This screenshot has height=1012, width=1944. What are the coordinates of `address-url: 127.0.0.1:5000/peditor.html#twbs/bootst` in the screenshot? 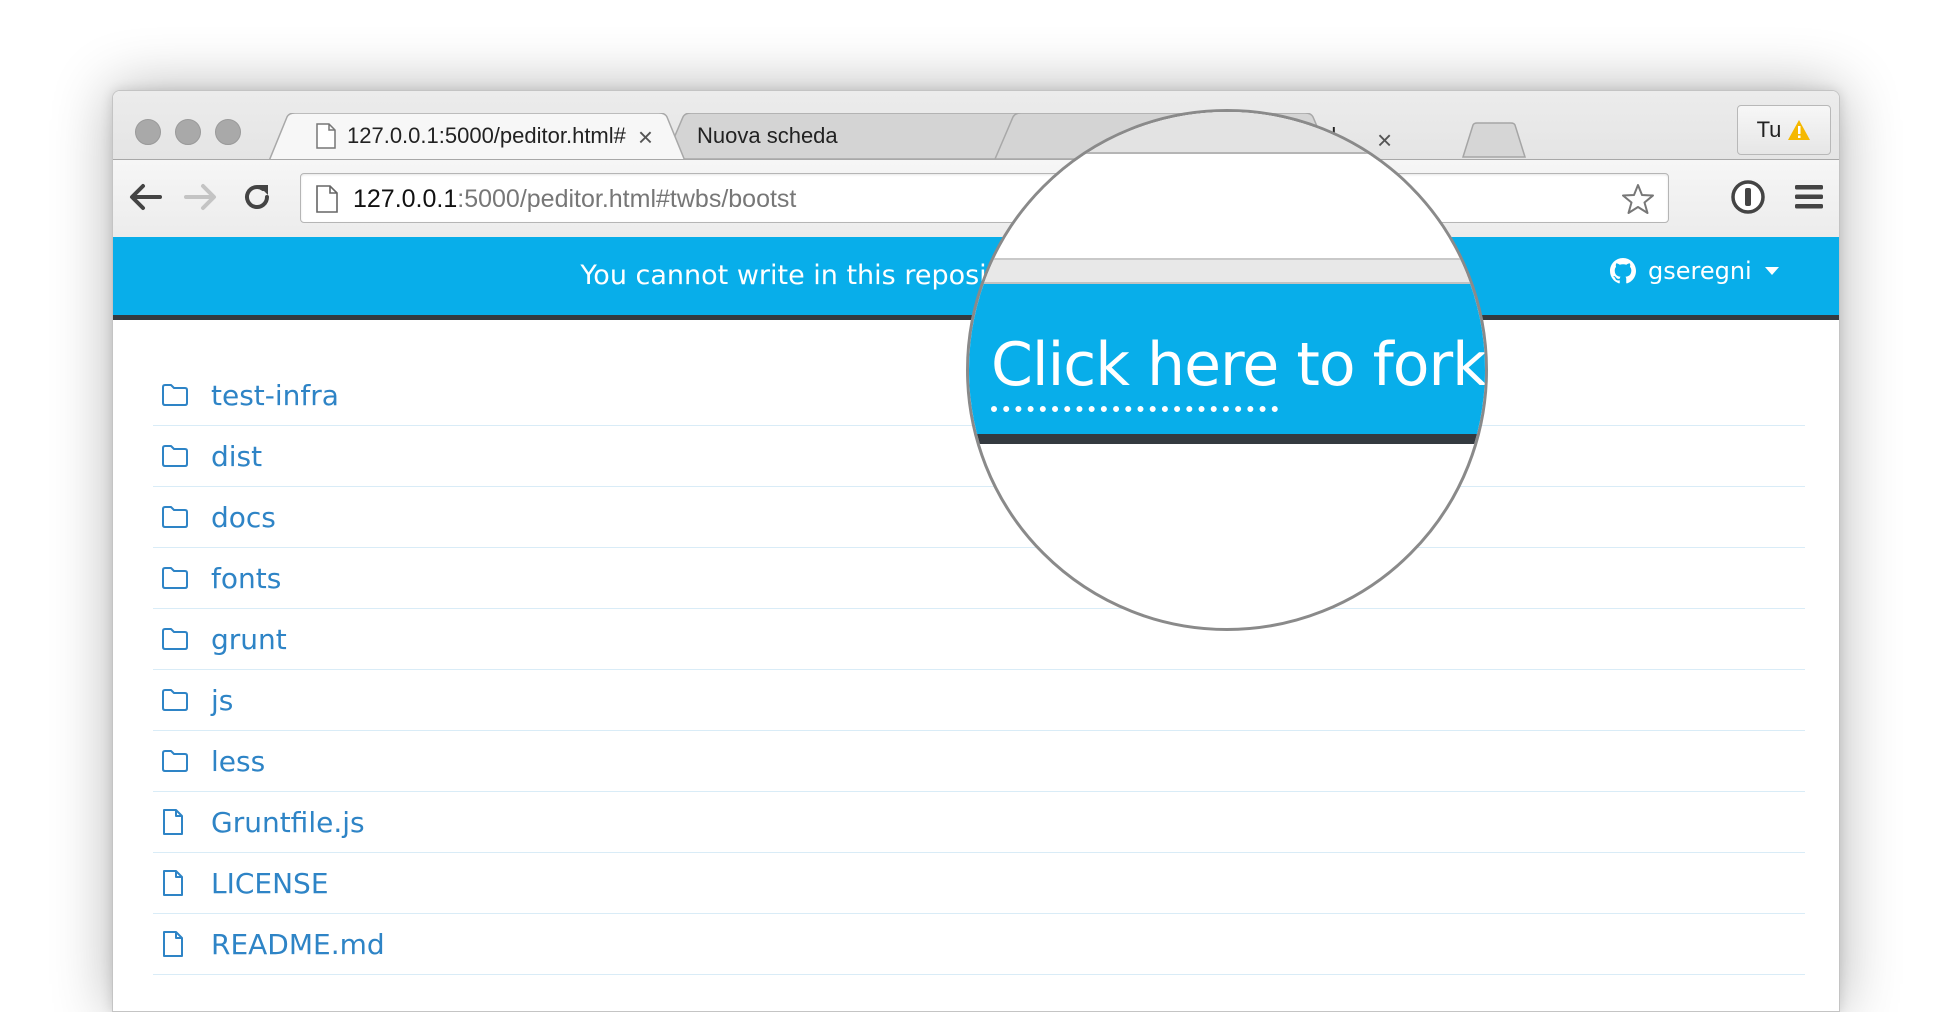 It's located at (574, 199).